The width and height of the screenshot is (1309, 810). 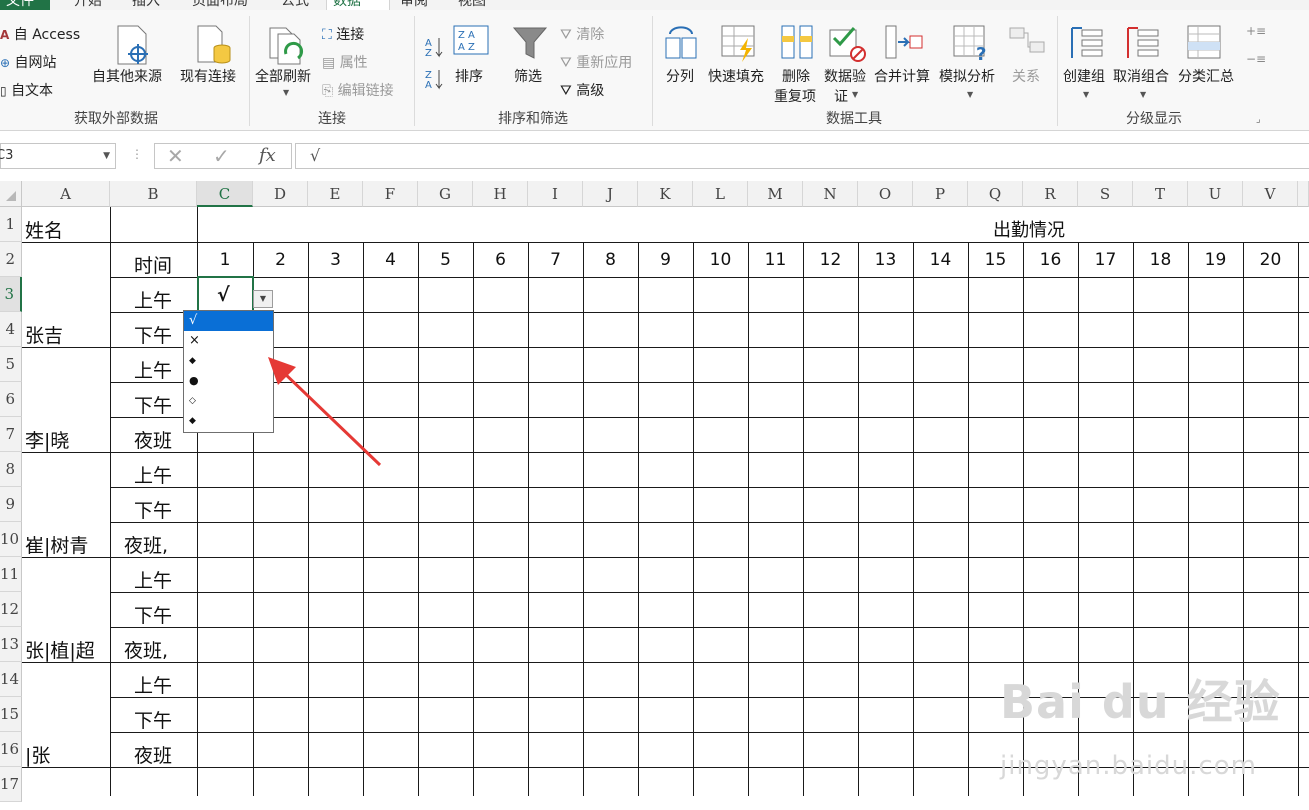 I want to click on show-detail-icon: +≡, so click(x=1256, y=31).